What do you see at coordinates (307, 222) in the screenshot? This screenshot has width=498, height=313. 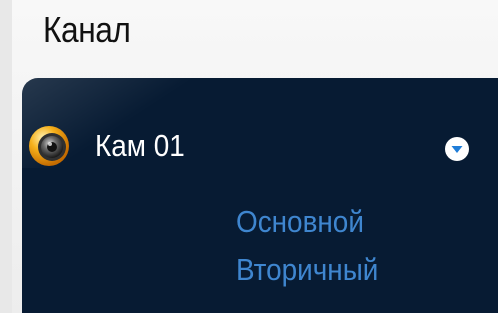 I see `stream-main-link: Основной` at bounding box center [307, 222].